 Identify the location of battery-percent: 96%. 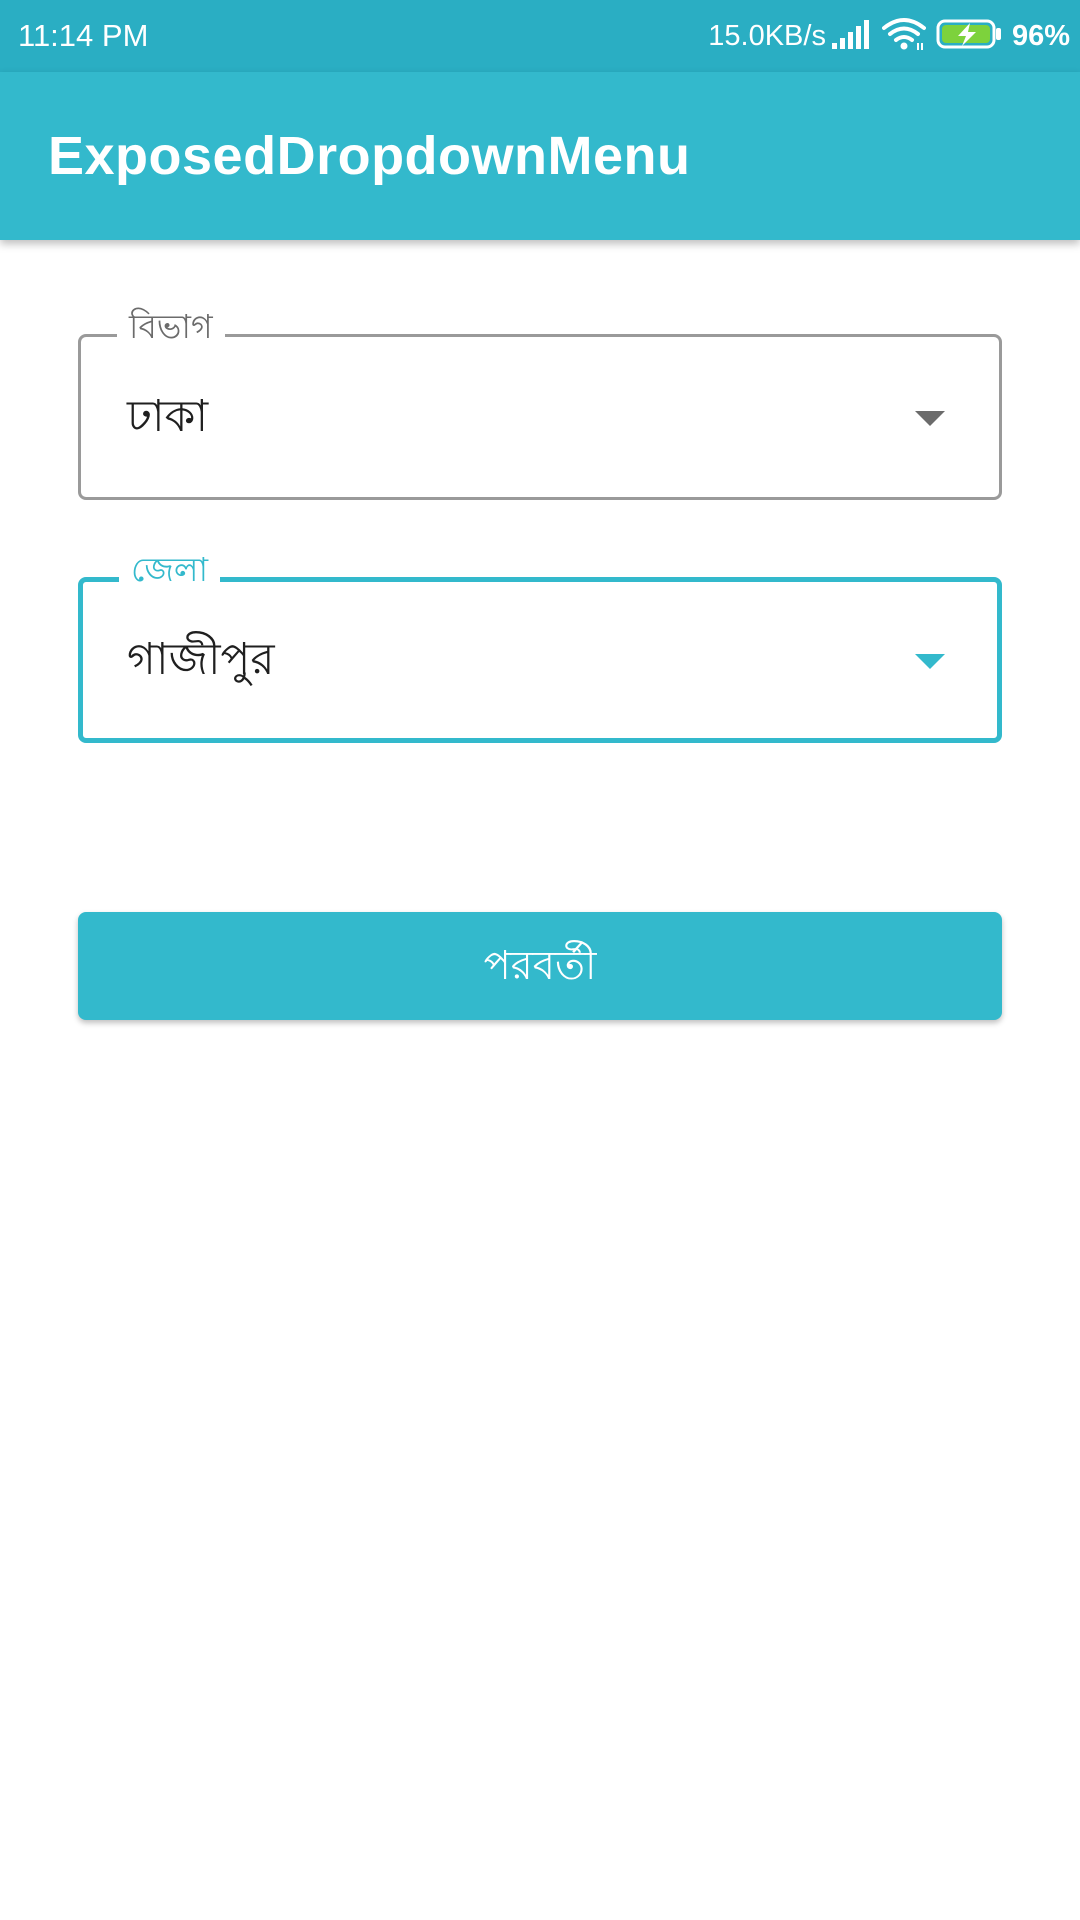
(1040, 35).